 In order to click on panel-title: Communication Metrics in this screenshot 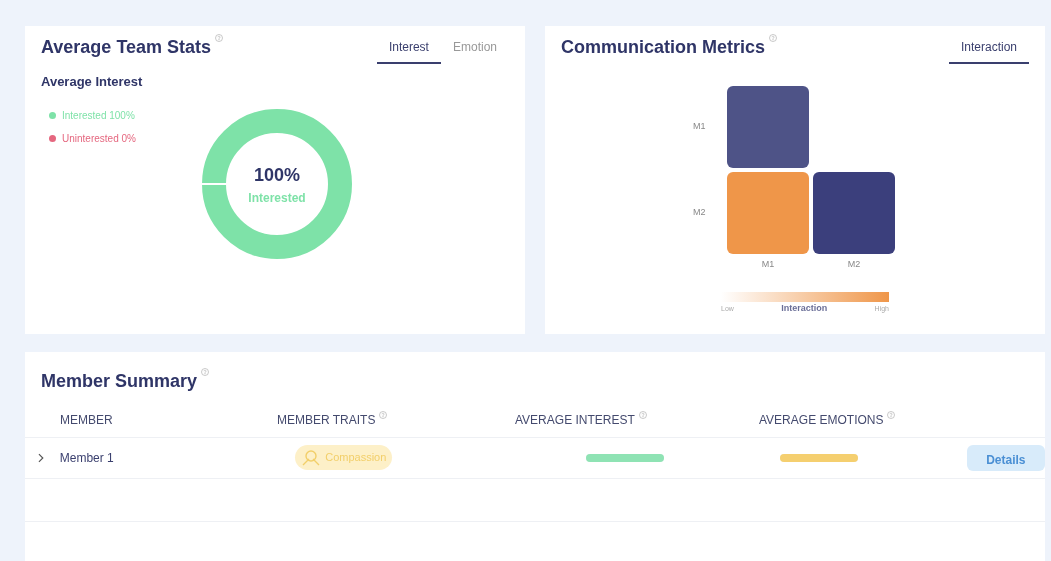, I will do `click(663, 47)`.